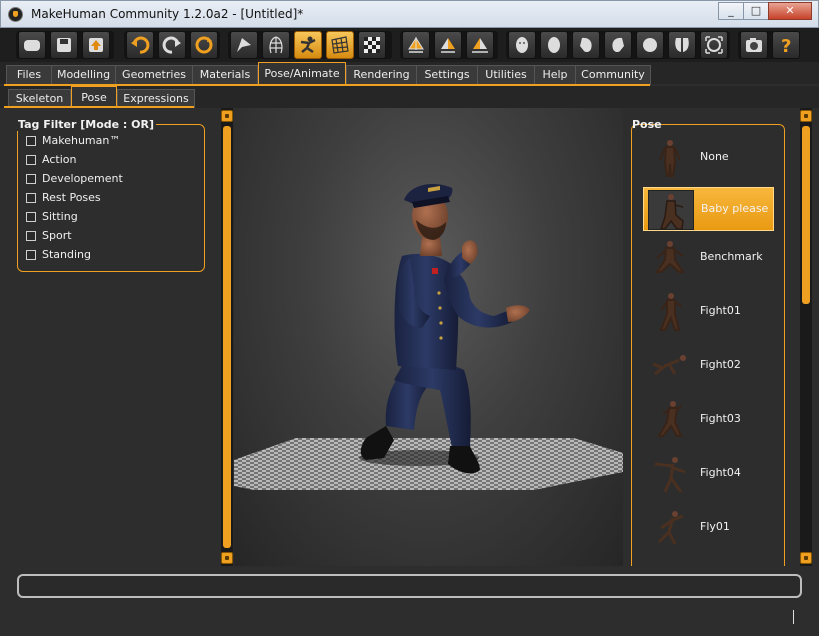  I want to click on tab-materials: Materials, so click(225, 75).